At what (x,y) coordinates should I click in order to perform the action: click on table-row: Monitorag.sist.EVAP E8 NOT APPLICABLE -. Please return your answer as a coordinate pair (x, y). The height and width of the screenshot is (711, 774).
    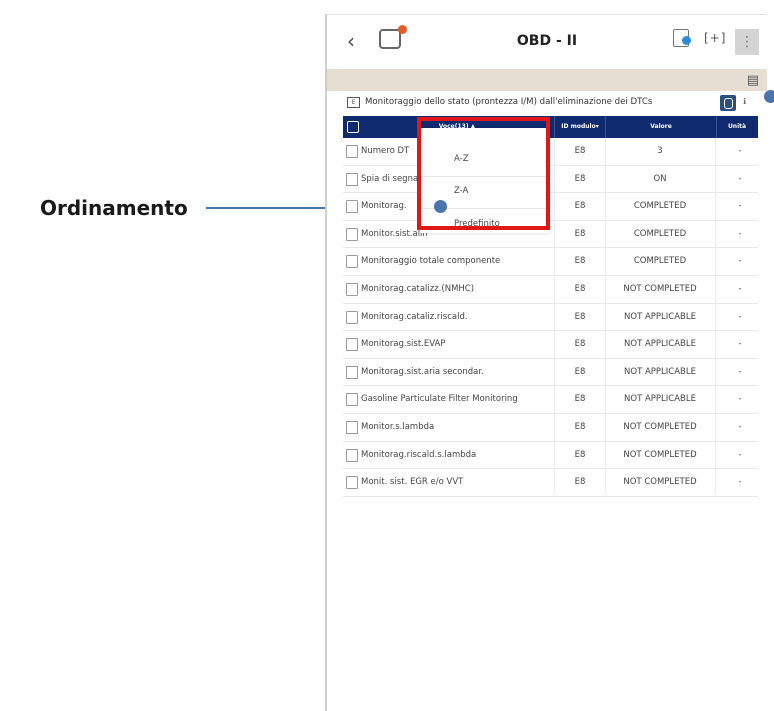
    Looking at the image, I should click on (550, 345).